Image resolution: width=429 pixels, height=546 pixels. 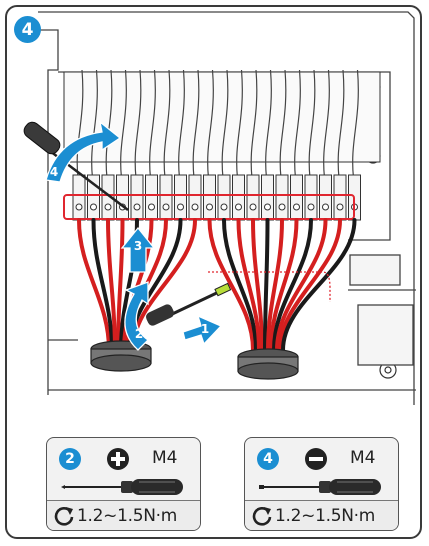 I want to click on tool-step-number: 4, so click(x=268, y=459).